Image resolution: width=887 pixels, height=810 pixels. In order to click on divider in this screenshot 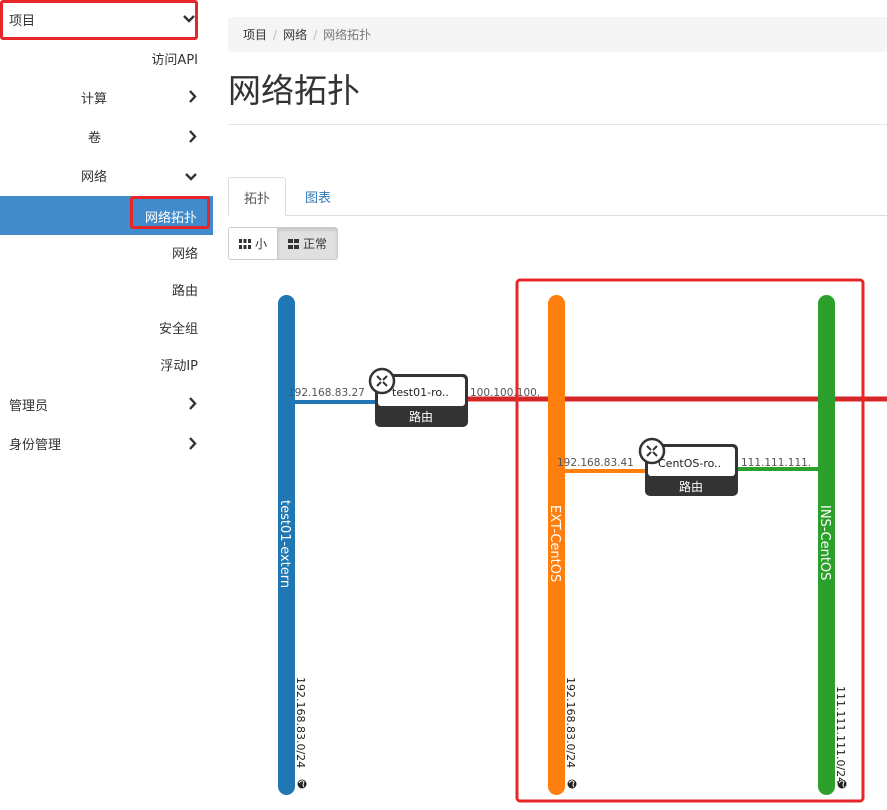, I will do `click(557, 124)`.